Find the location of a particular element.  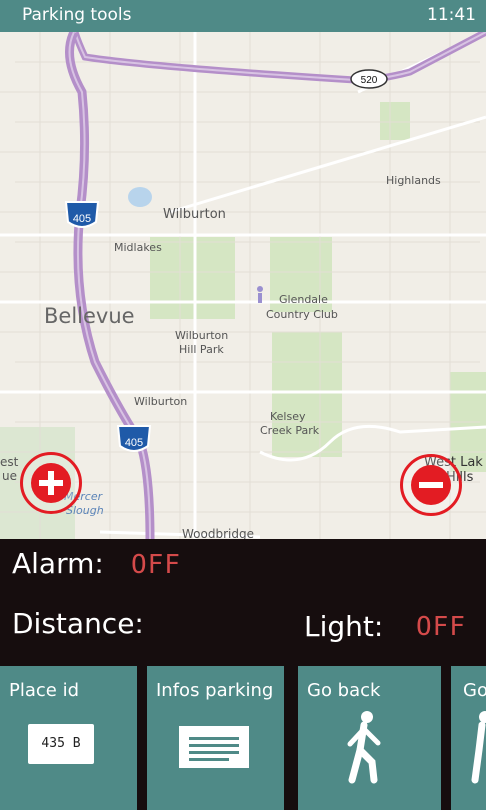

map-label-wilburton-hill-park: Wilburton is located at coordinates (201, 335).